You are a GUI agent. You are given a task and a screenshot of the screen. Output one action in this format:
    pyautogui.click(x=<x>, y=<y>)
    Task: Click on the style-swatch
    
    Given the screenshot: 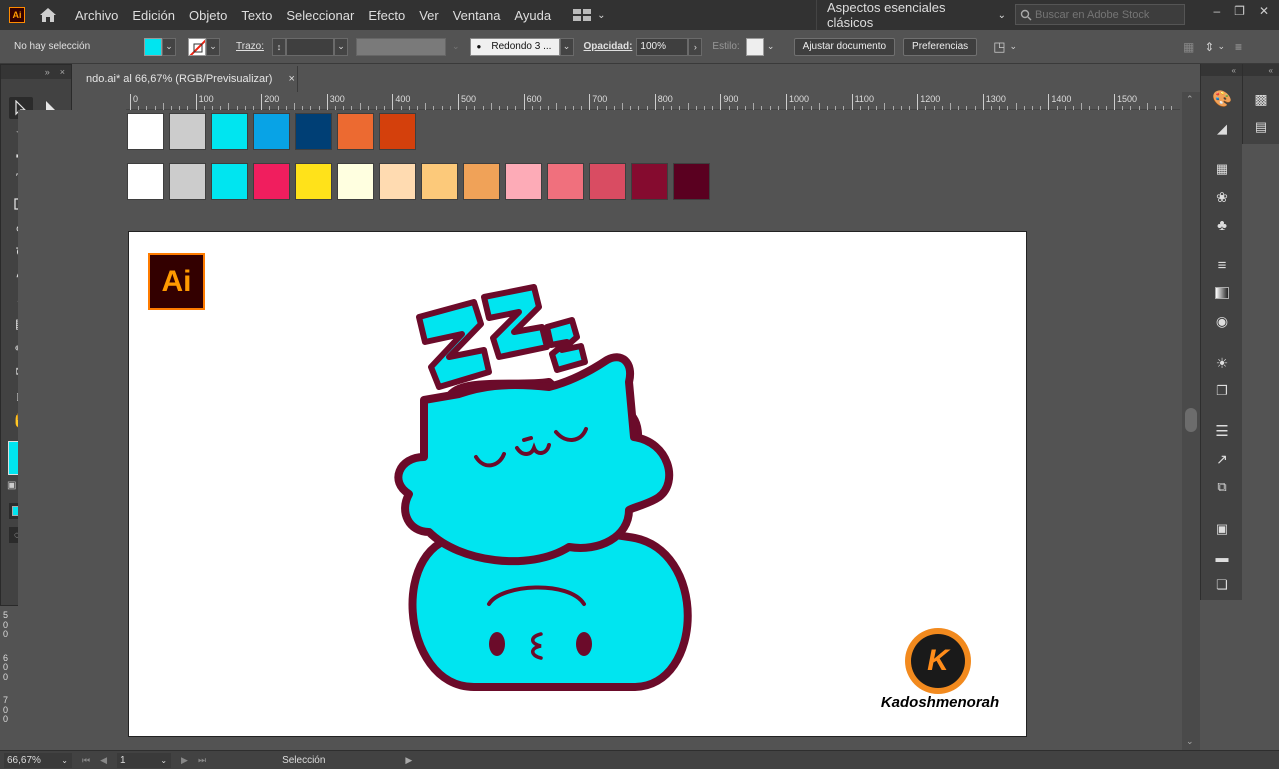 What is the action you would take?
    pyautogui.click(x=754, y=46)
    